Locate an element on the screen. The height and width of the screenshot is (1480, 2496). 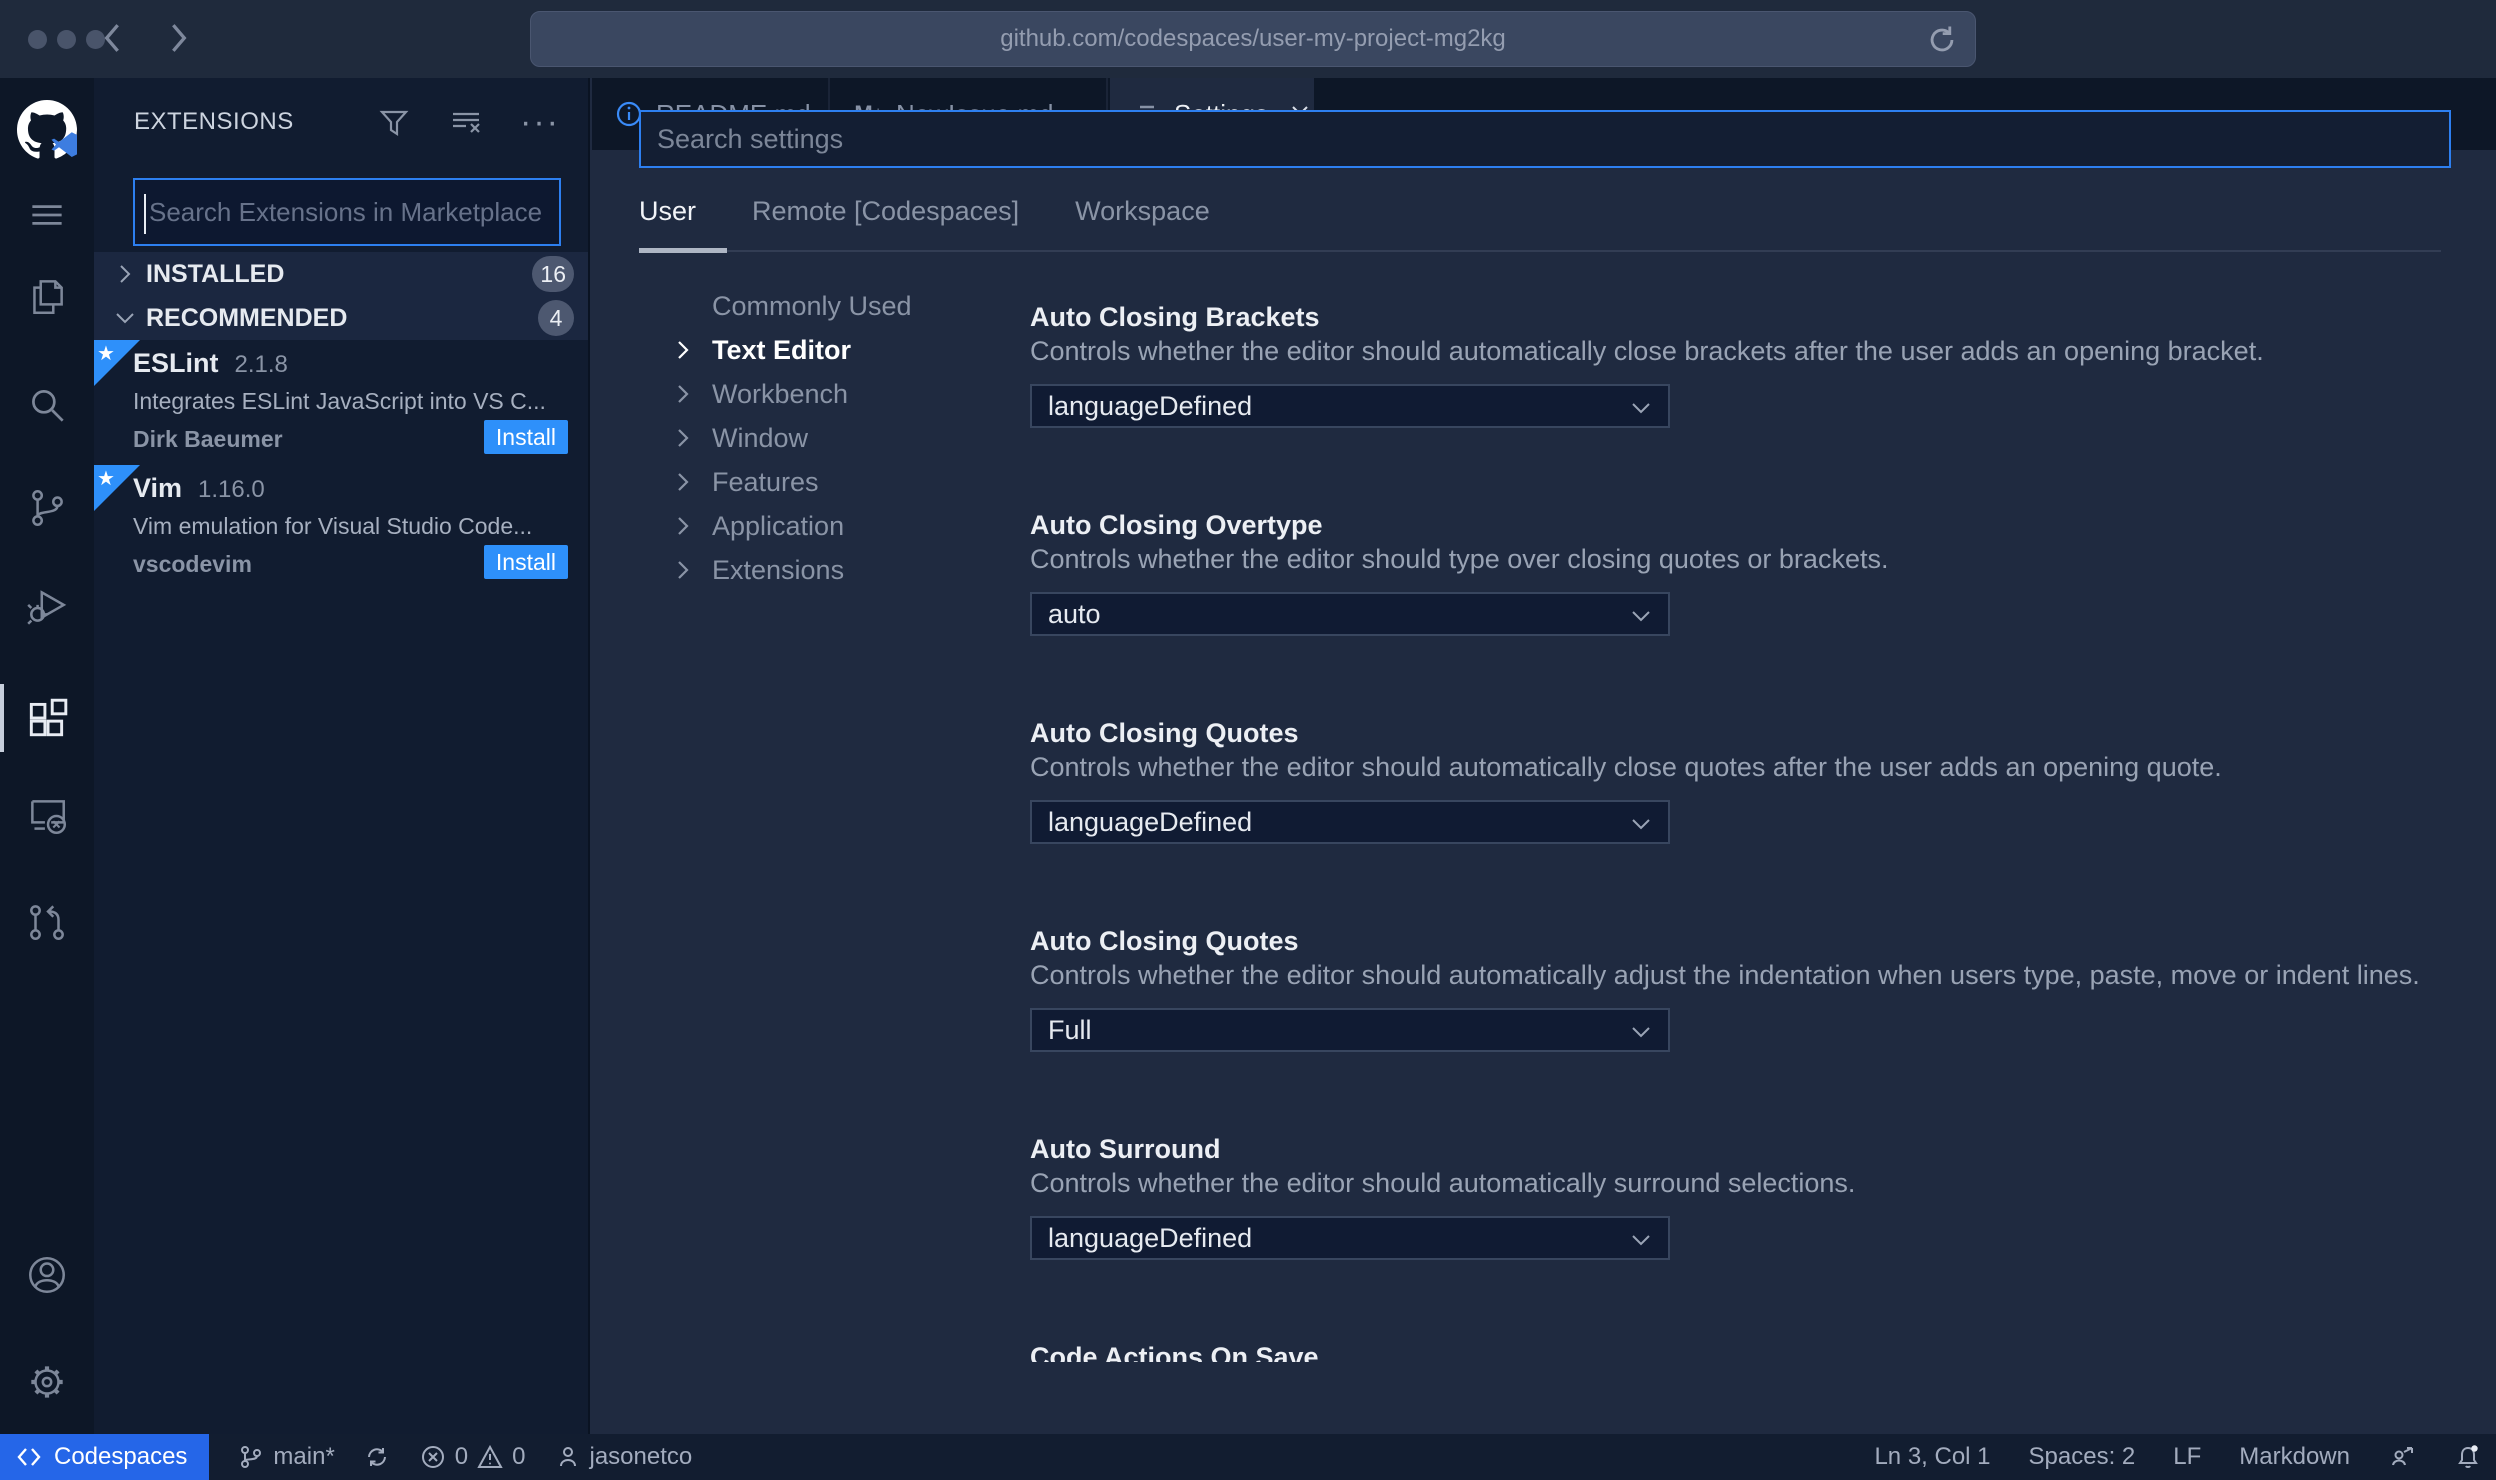
menu-button is located at coordinates (47, 215).